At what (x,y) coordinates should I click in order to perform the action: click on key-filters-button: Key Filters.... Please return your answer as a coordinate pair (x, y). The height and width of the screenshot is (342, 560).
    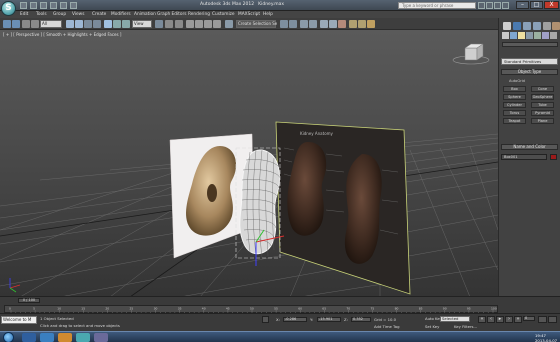
    Looking at the image, I should click on (465, 326).